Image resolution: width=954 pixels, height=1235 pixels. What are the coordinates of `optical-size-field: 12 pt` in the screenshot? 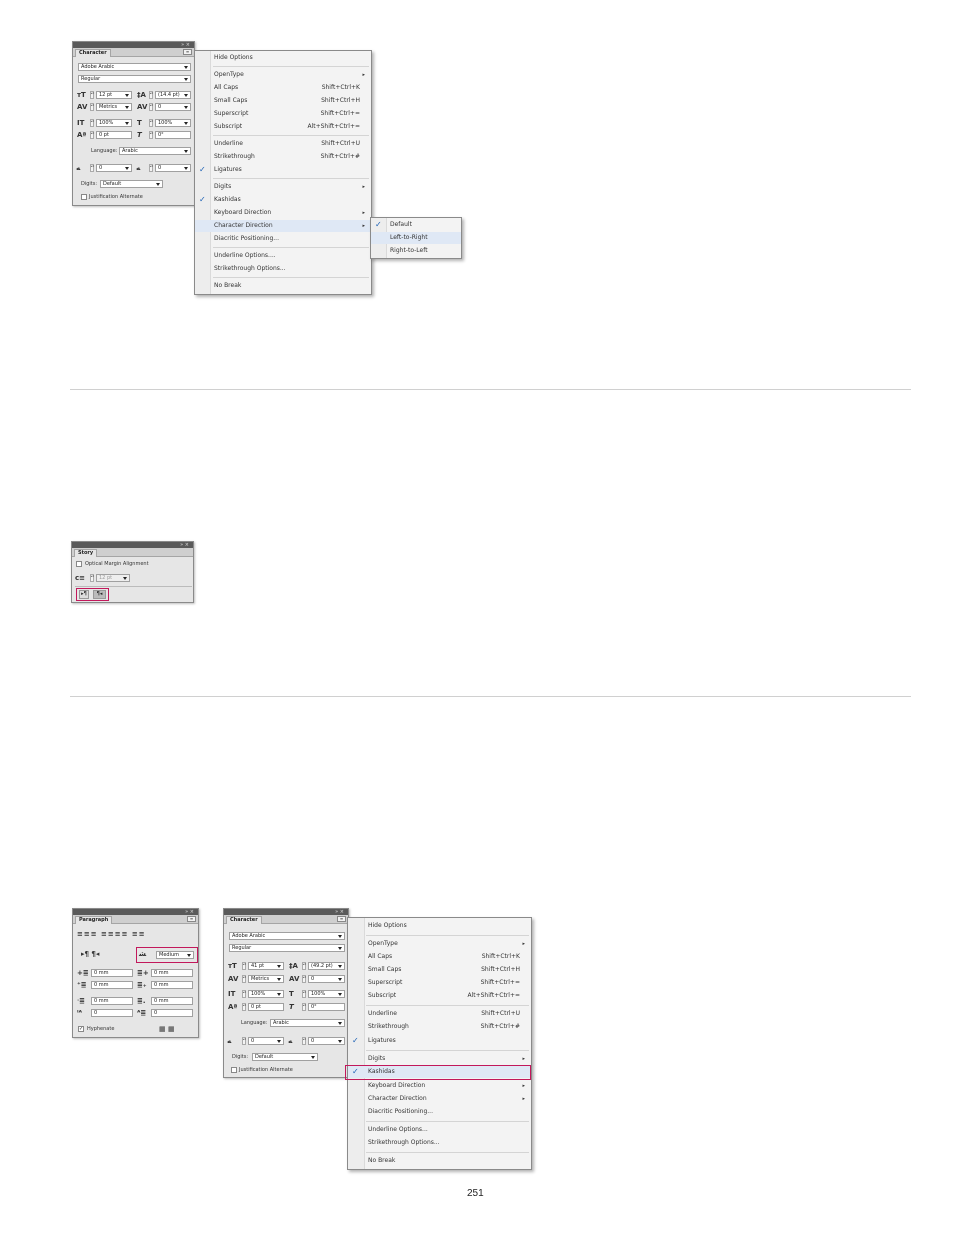 It's located at (113, 578).